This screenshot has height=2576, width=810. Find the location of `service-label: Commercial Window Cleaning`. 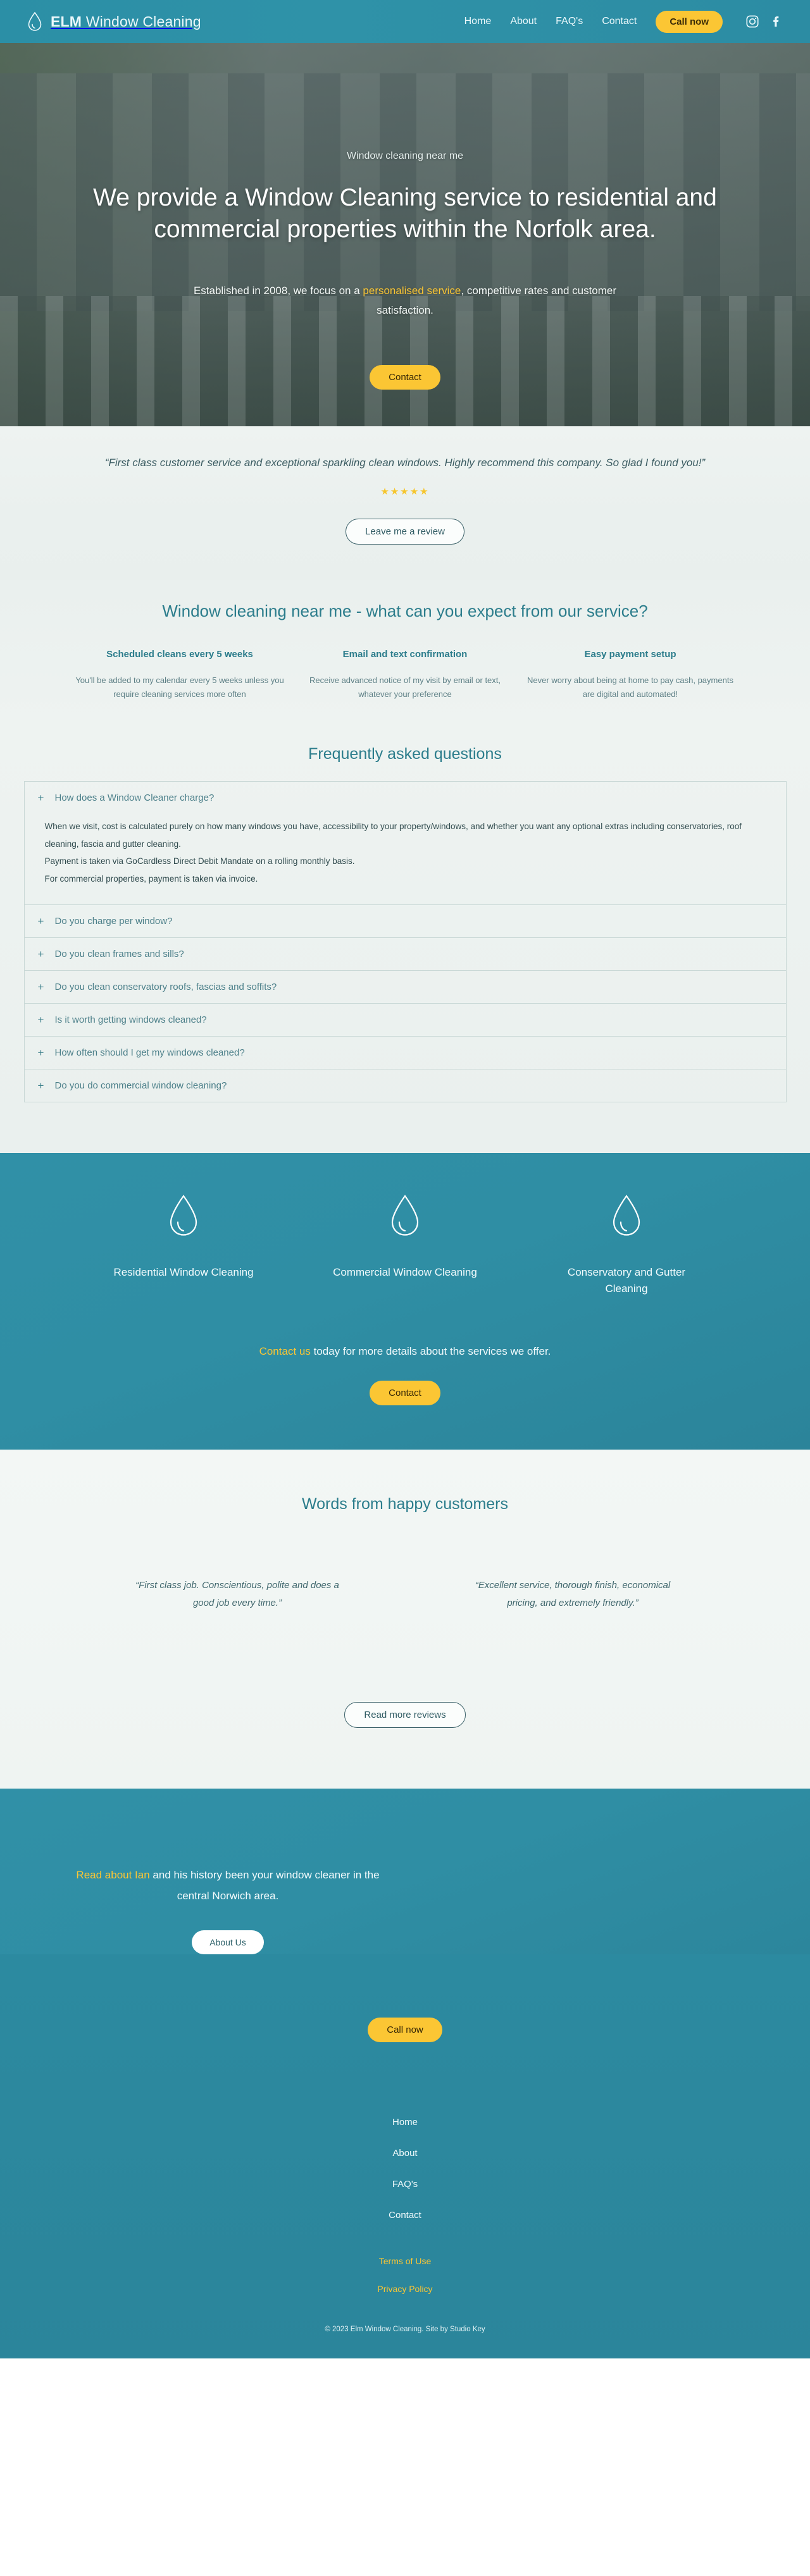

service-label: Commercial Window Cleaning is located at coordinates (405, 1272).